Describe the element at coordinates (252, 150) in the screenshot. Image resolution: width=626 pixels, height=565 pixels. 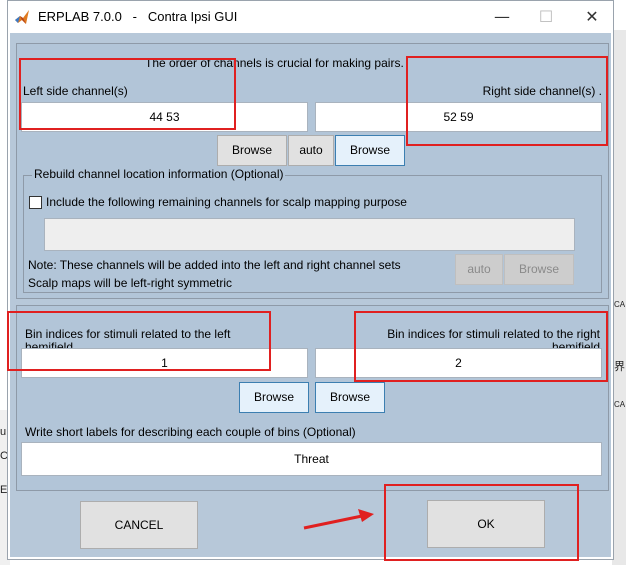
I see `browse-left-channels-button: Browse` at that location.